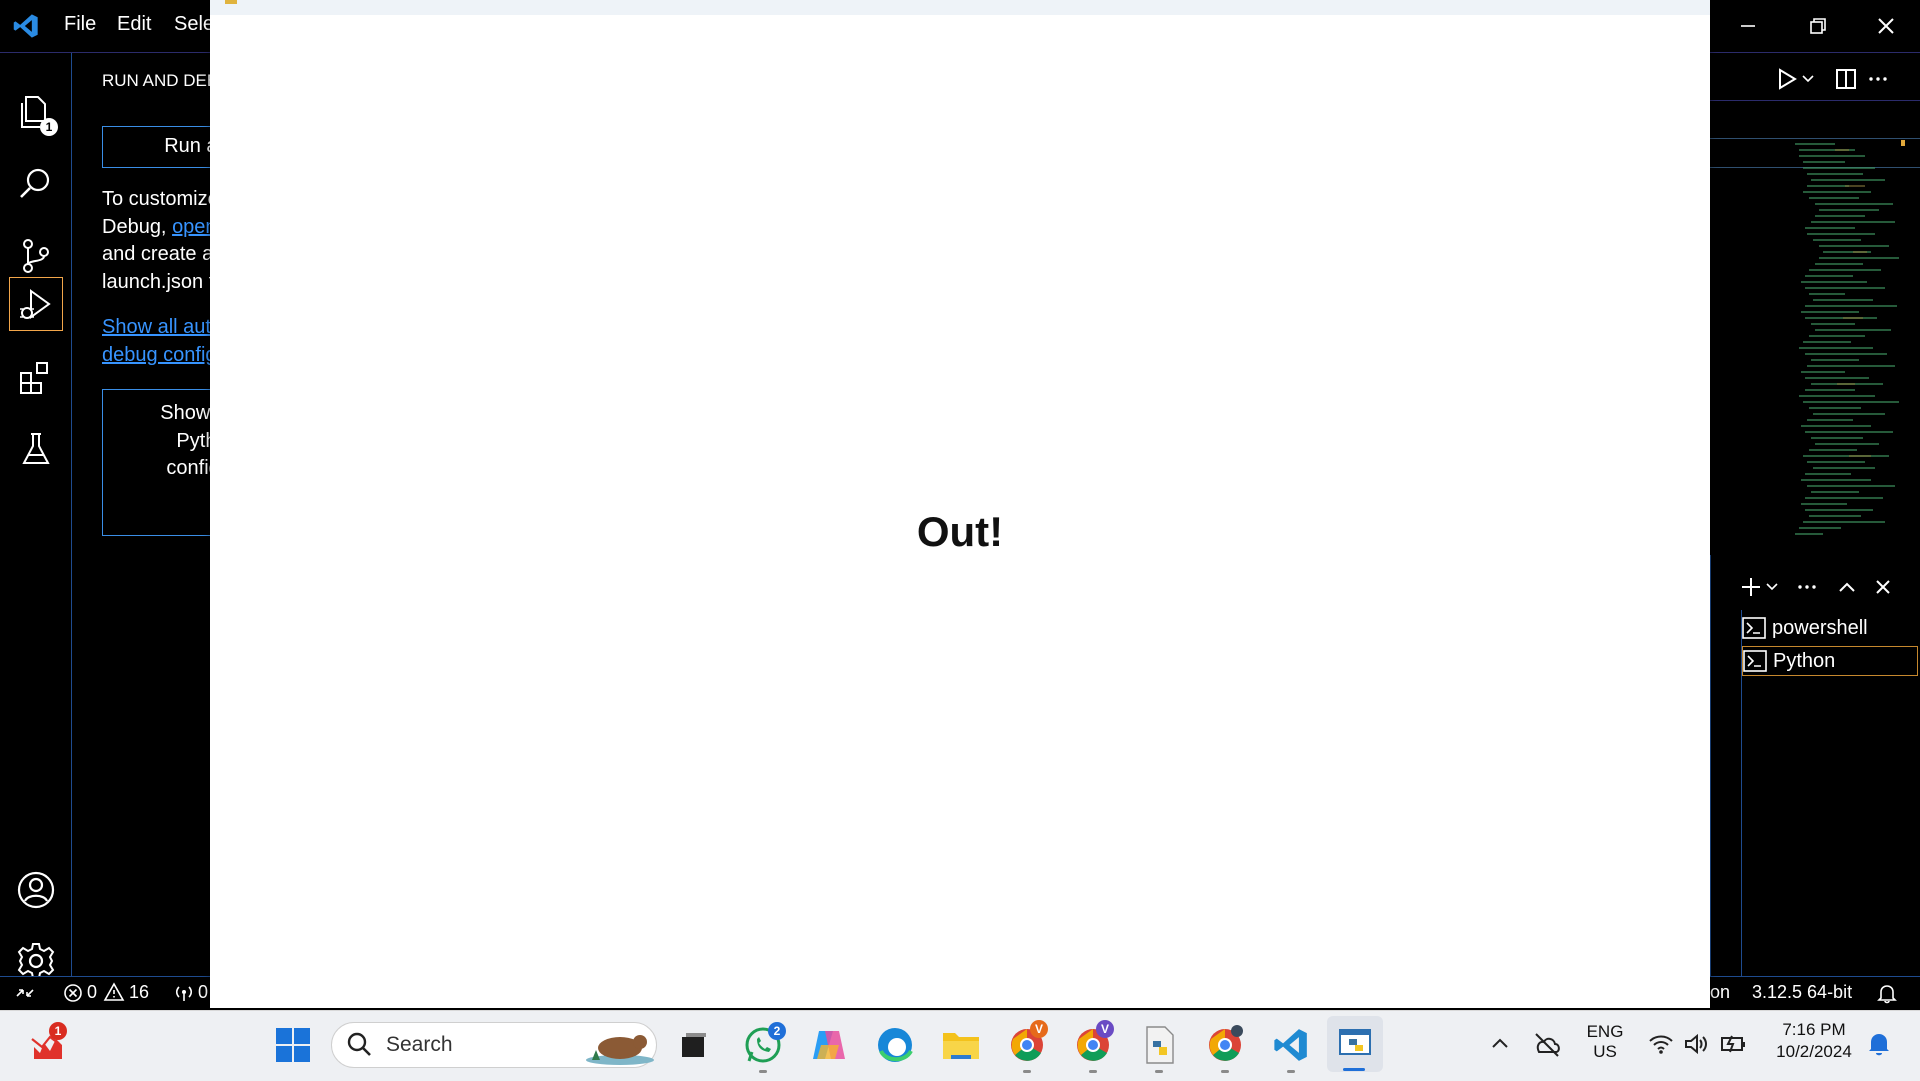  Describe the element at coordinates (186, 413) in the screenshot. I see `show-button-line: Show aut` at that location.